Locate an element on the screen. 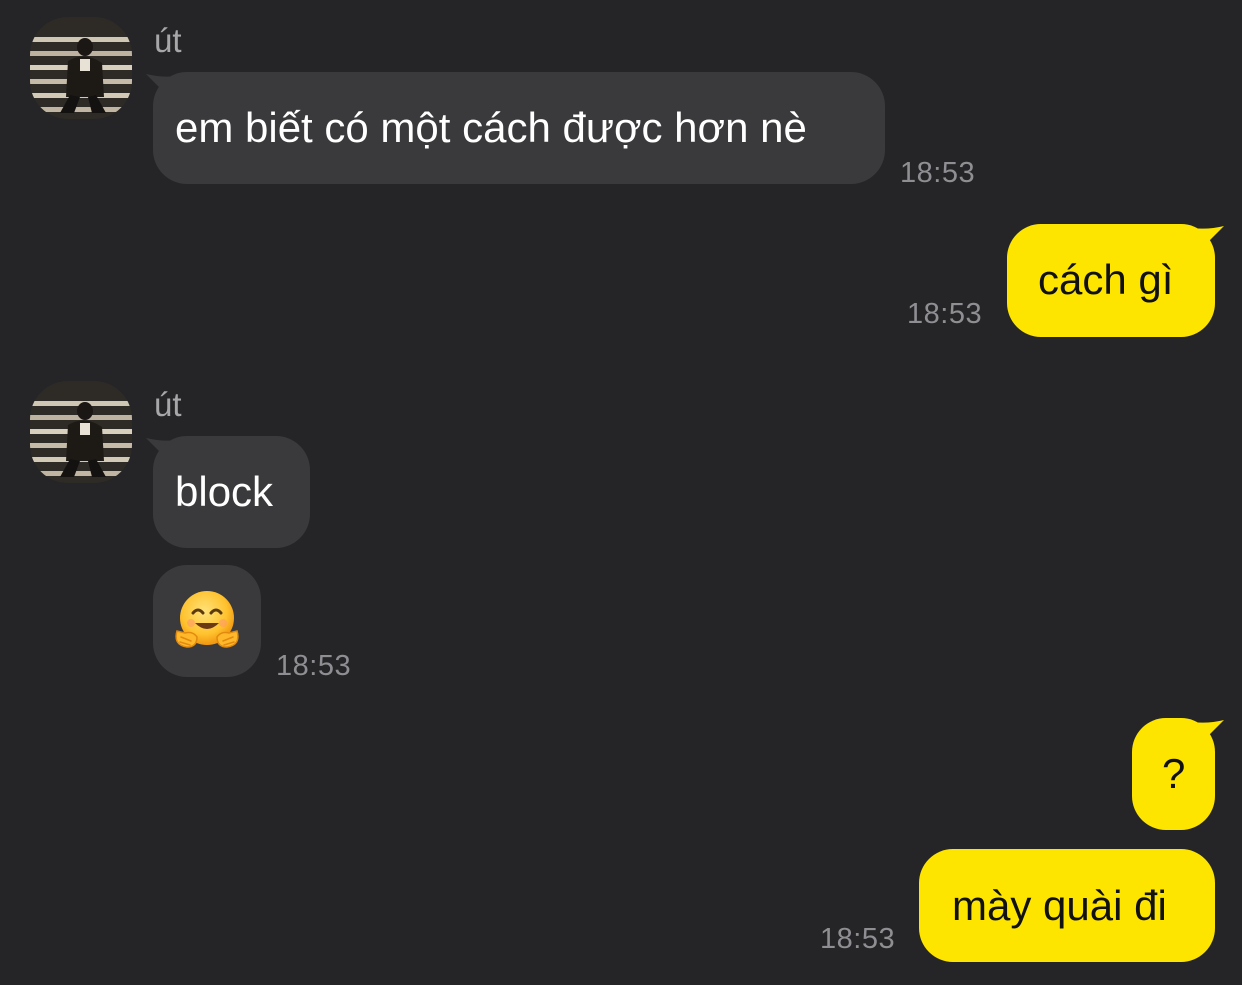  message-bubble-incoming: block is located at coordinates (231, 492).